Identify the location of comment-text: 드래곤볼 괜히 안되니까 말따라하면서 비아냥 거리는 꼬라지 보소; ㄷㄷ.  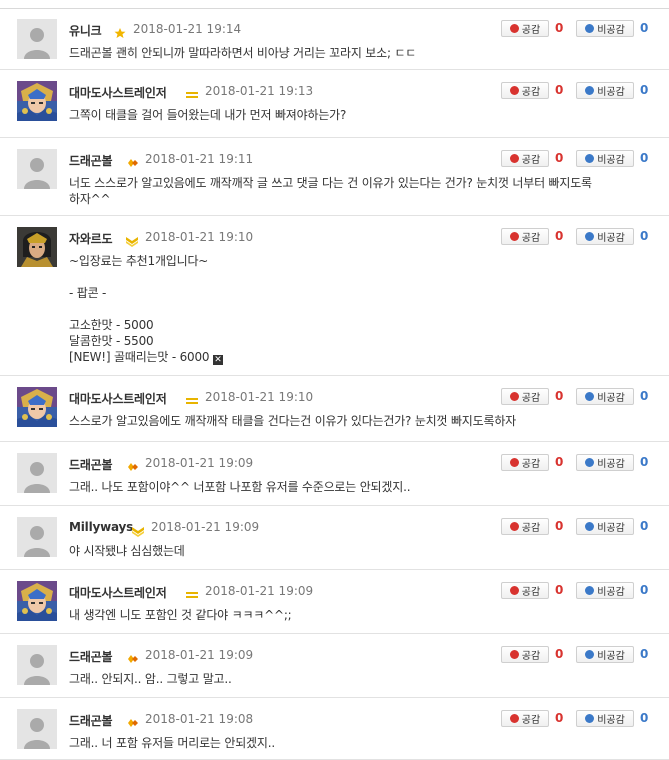
(243, 53).